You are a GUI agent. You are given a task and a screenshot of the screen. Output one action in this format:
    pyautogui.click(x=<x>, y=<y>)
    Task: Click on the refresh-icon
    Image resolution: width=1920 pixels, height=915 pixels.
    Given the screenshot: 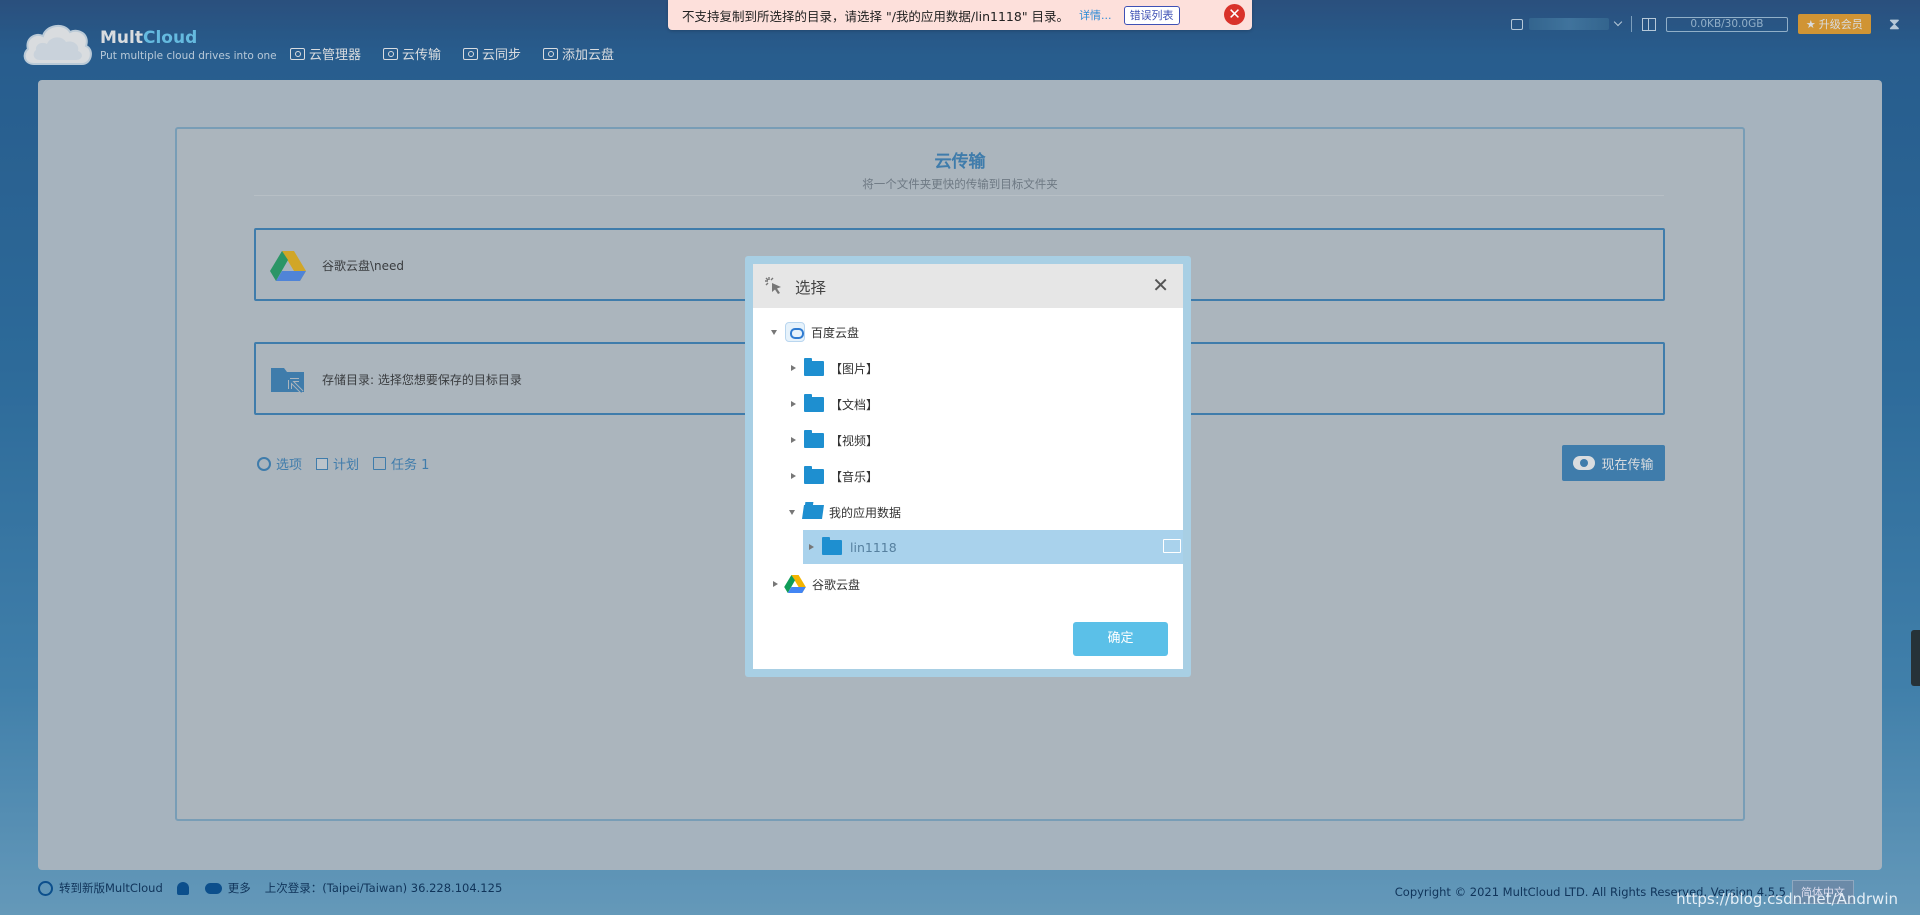 What is the action you would take?
    pyautogui.click(x=45, y=888)
    